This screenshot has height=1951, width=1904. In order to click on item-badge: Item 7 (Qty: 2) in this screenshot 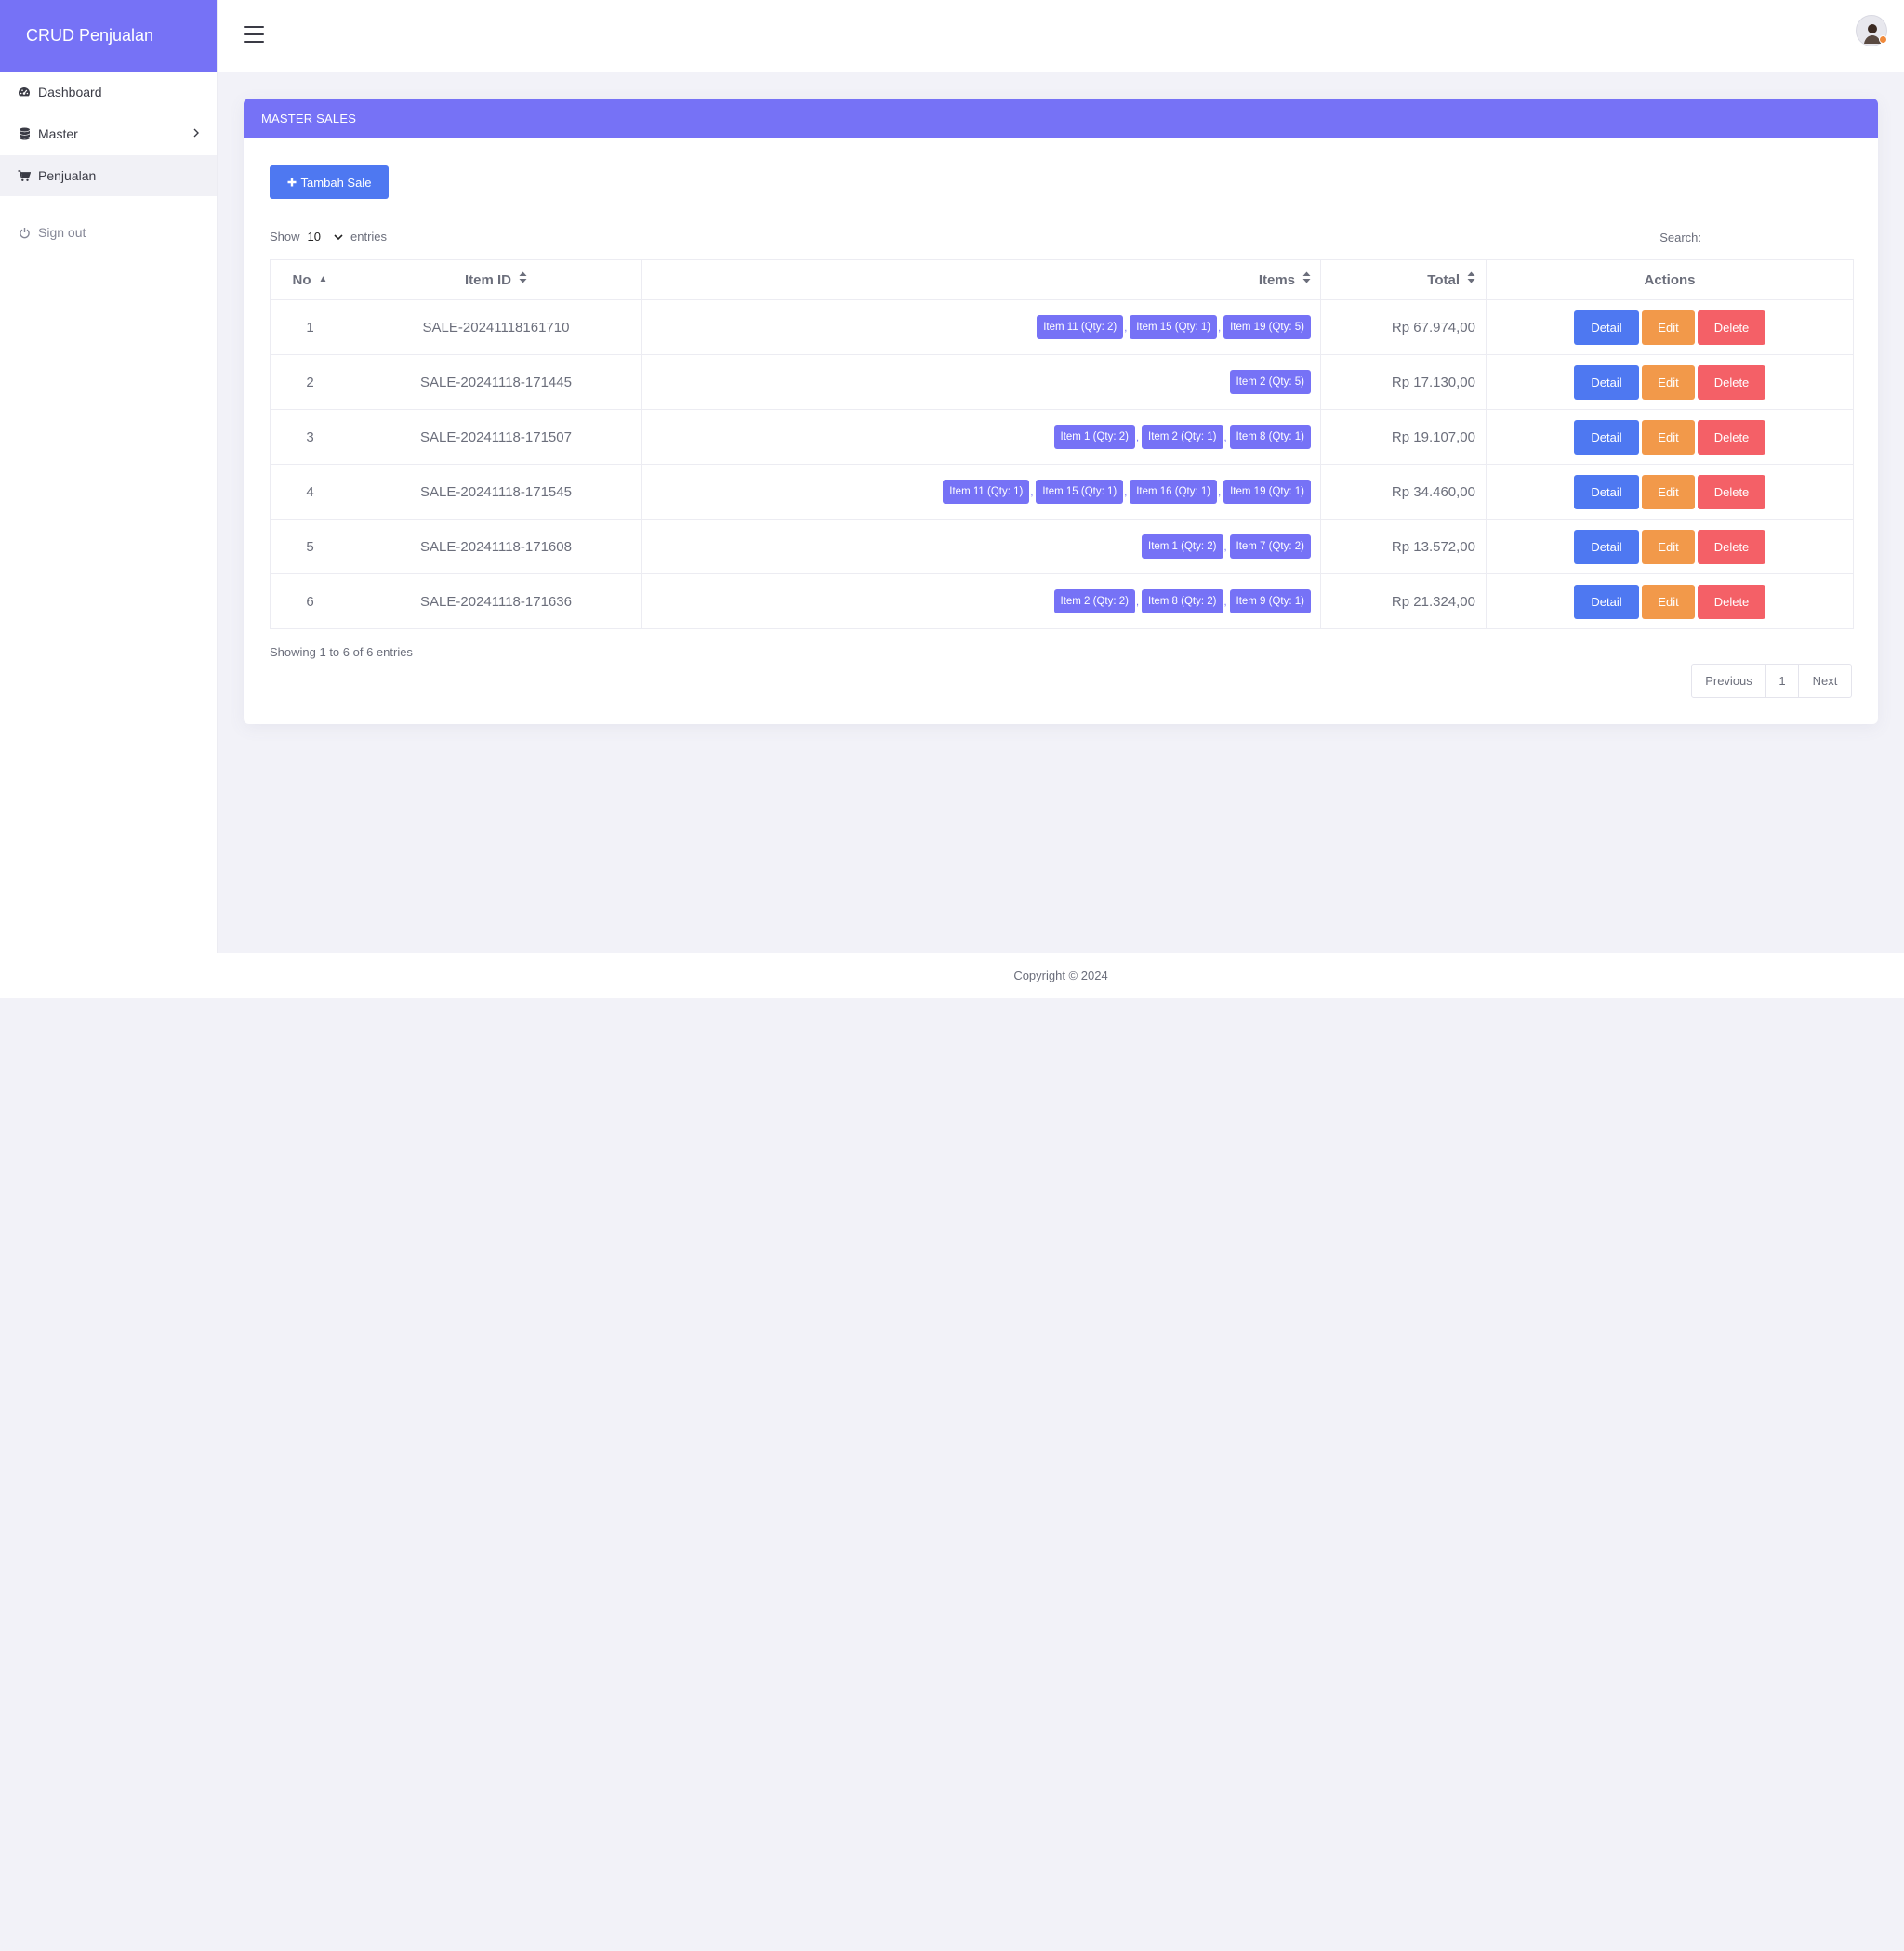, I will do `click(1267, 547)`.